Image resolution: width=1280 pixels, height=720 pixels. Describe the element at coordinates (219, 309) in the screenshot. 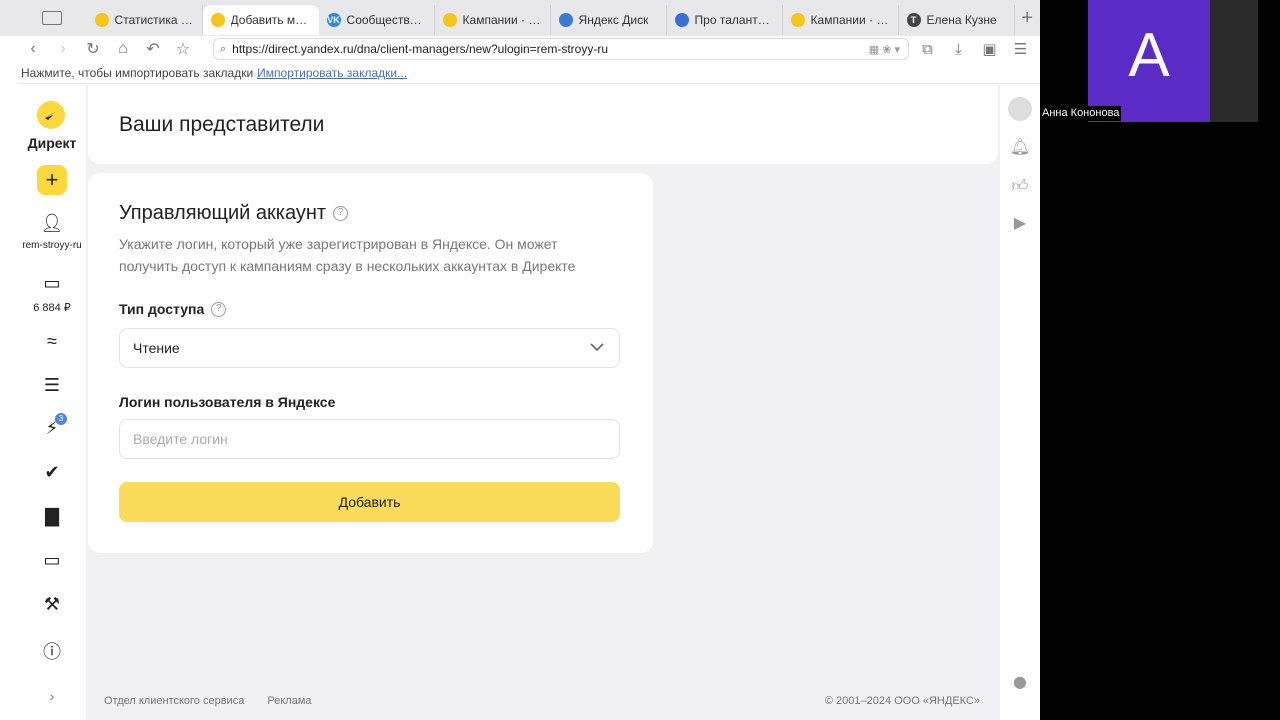

I see `access-help-icon: ?` at that location.